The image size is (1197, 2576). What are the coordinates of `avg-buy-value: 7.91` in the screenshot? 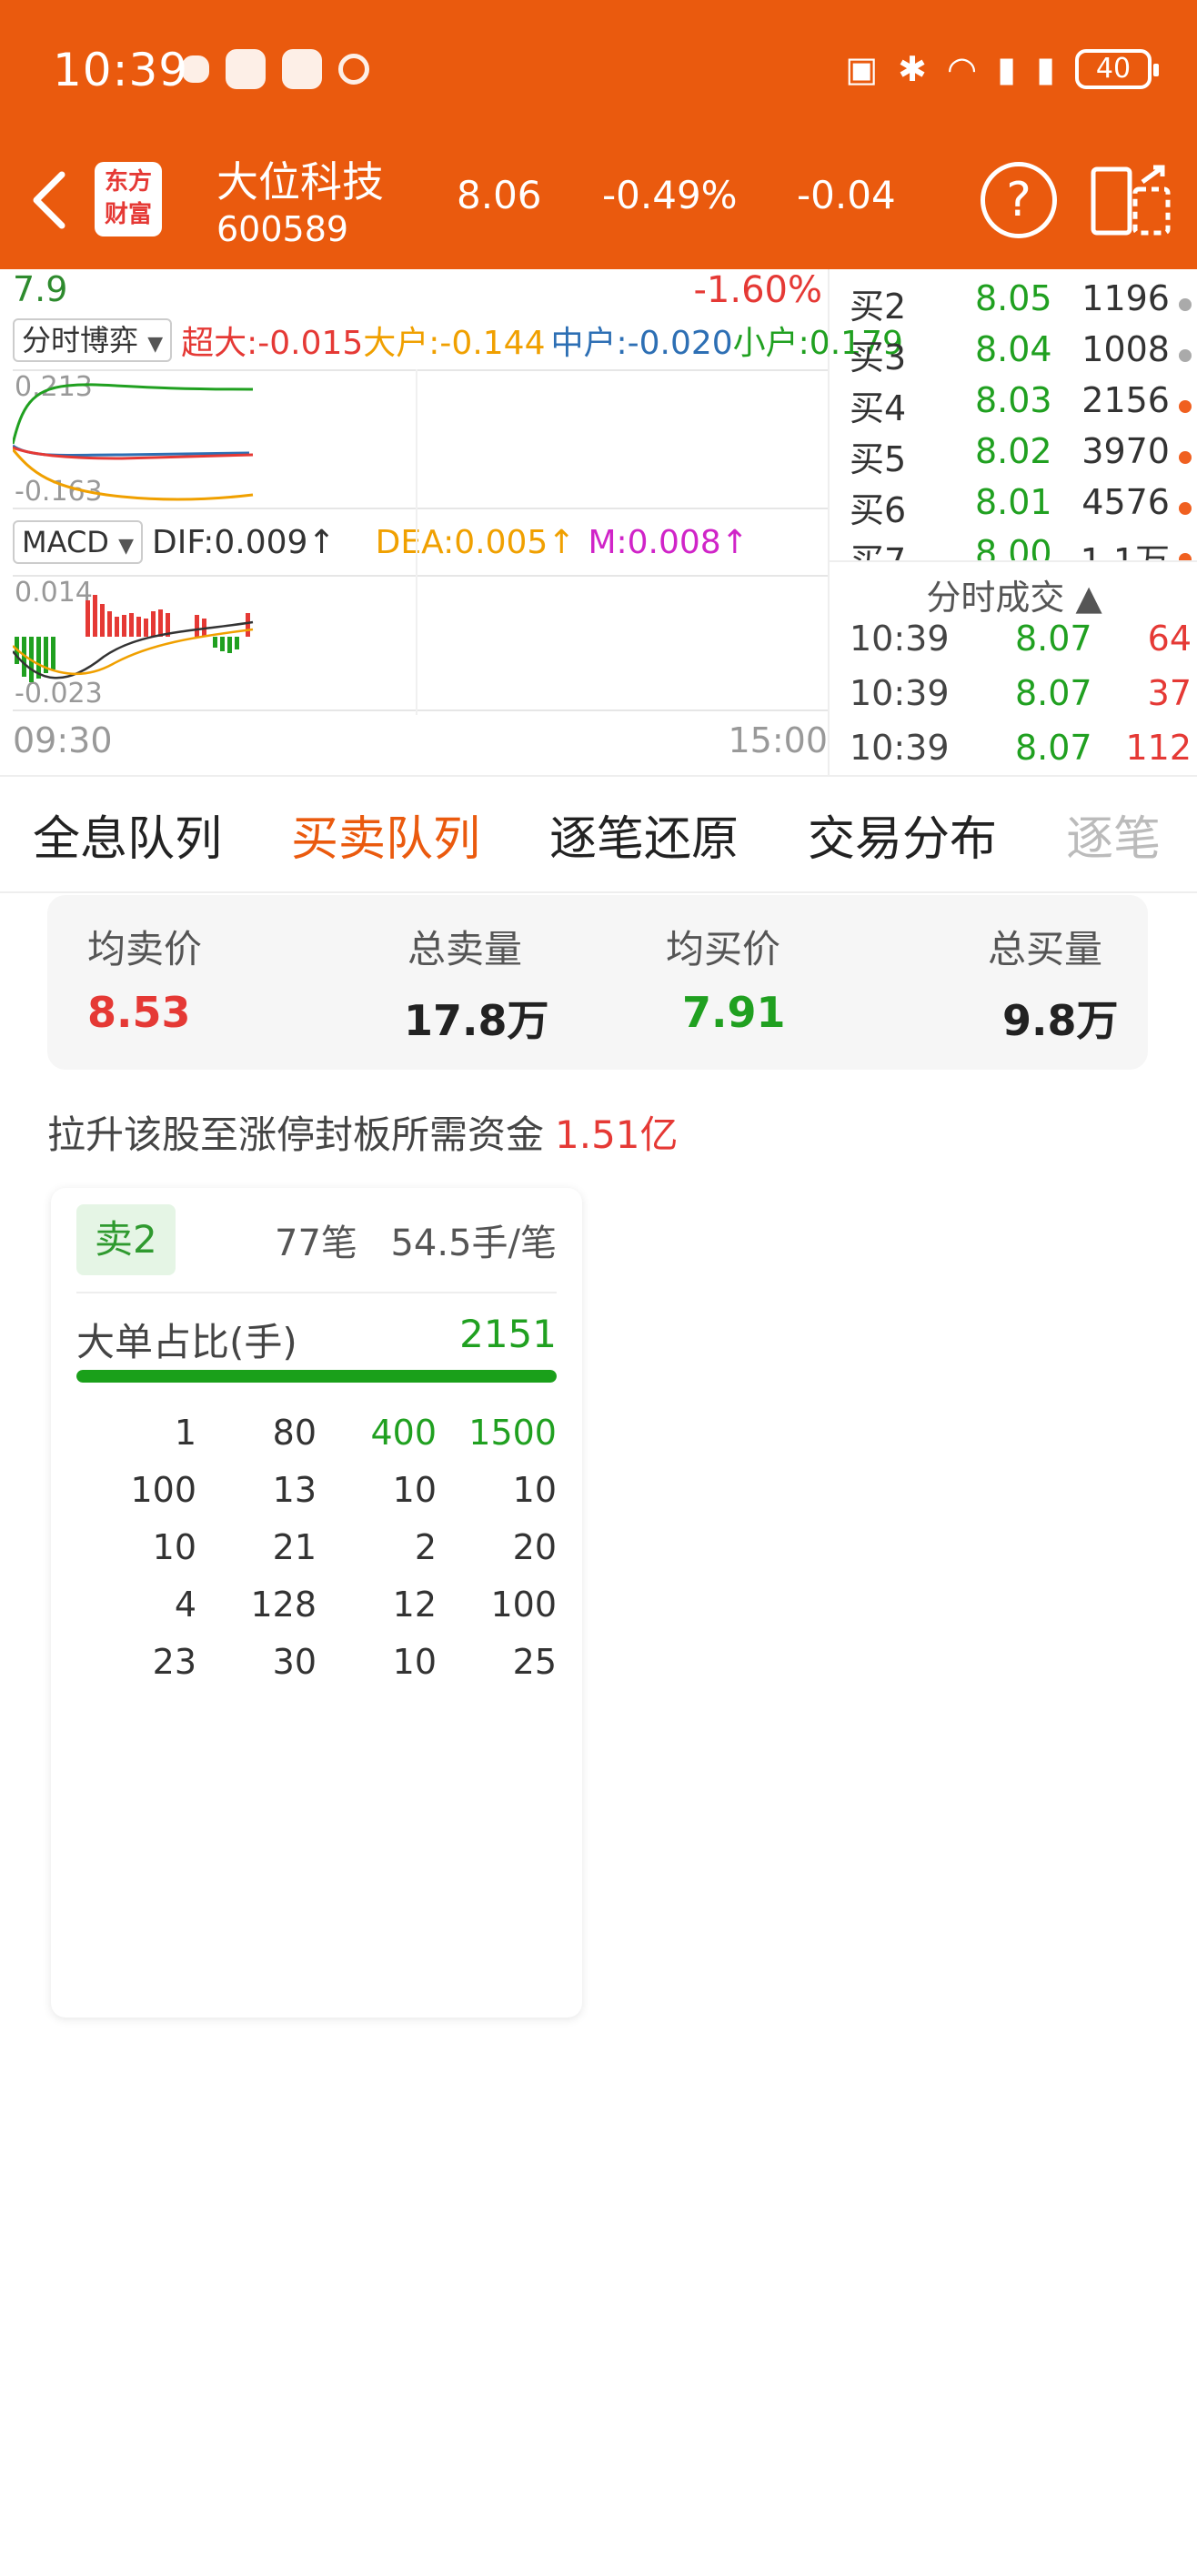 It's located at (734, 1012).